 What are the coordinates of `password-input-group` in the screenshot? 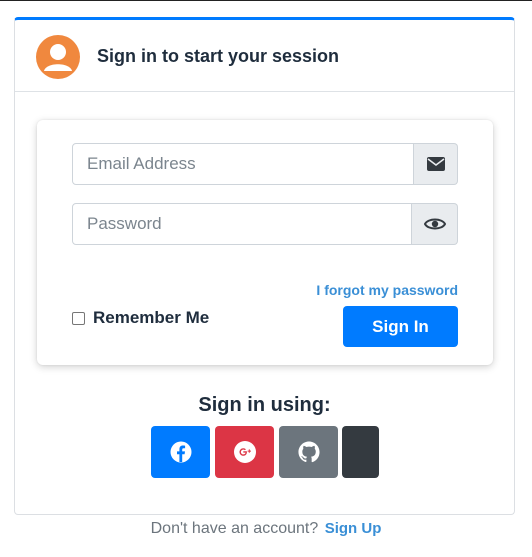 It's located at (265, 224).